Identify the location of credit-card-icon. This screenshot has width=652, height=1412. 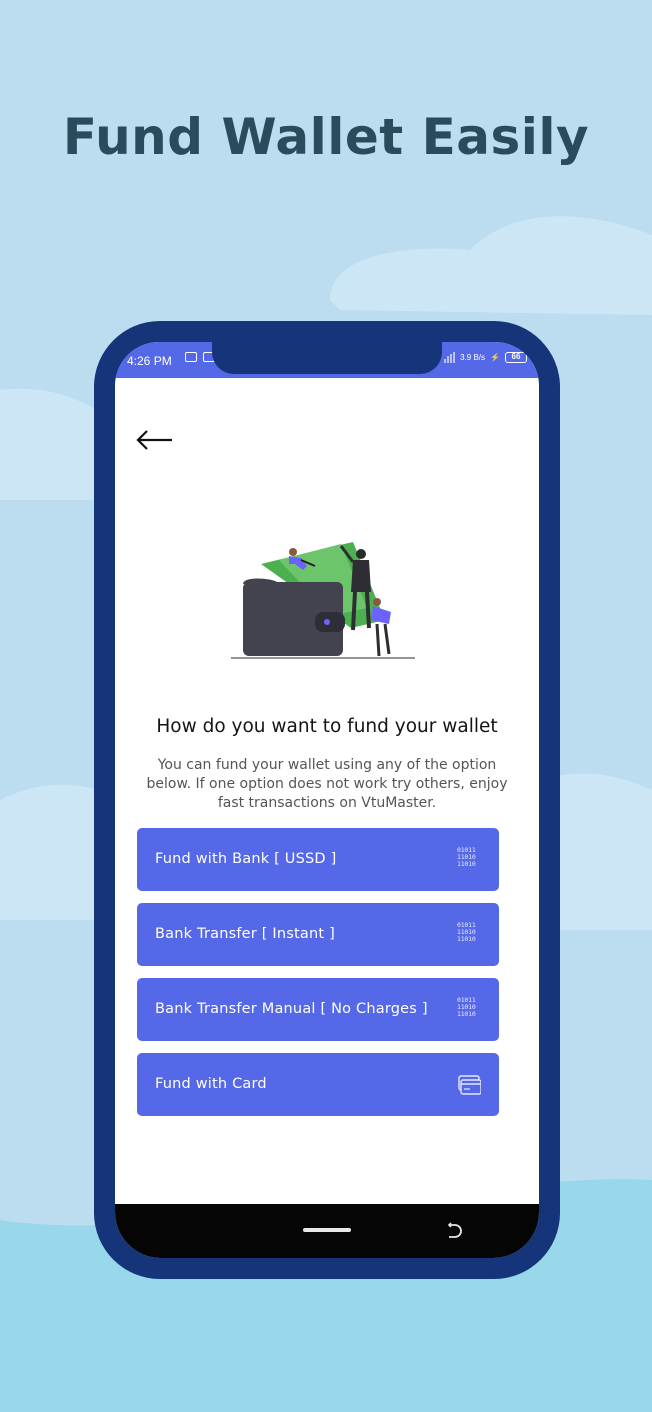
(469, 1085).